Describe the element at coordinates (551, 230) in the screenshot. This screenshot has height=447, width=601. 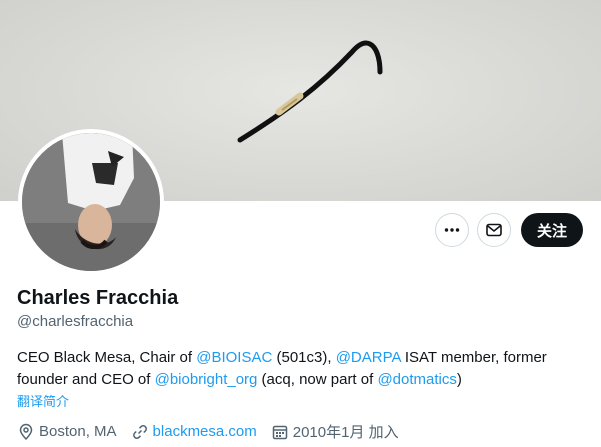
I see `follow-button: 关注` at that location.